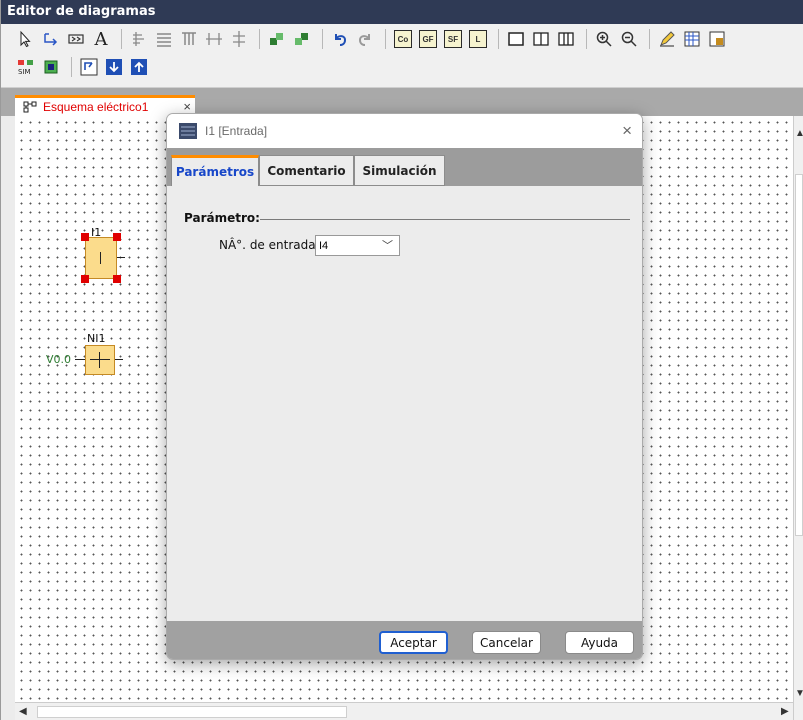  What do you see at coordinates (277, 39) in the screenshot?
I see `bring-front-icon` at bounding box center [277, 39].